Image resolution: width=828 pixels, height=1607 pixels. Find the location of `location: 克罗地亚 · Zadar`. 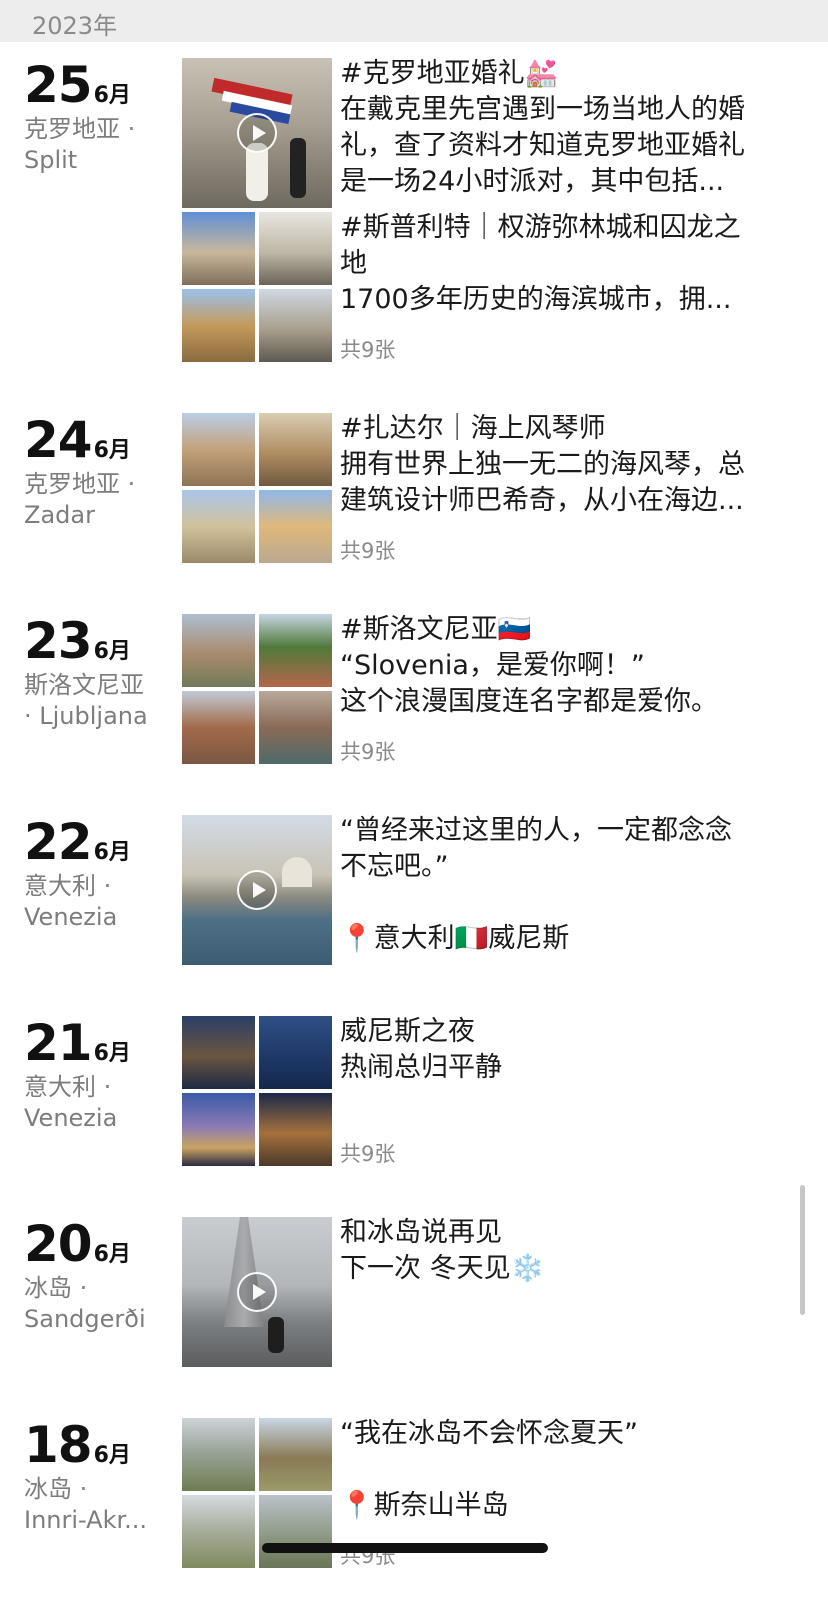

location: 克罗地亚 · Zadar is located at coordinates (80, 499).